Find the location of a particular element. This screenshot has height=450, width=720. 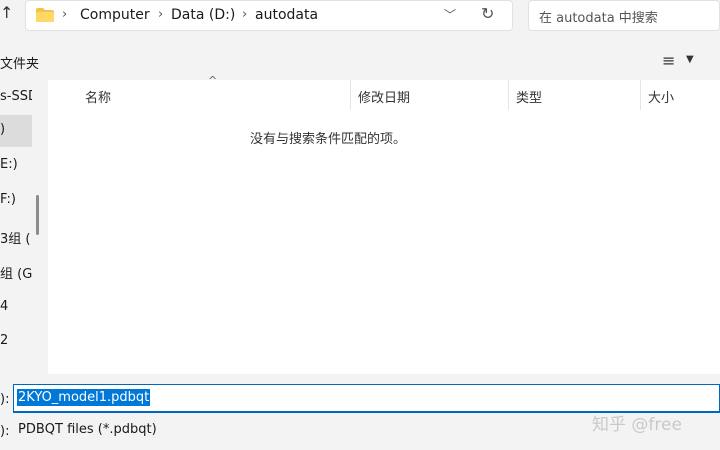

nav-item-f-drive: F:) is located at coordinates (16, 201).